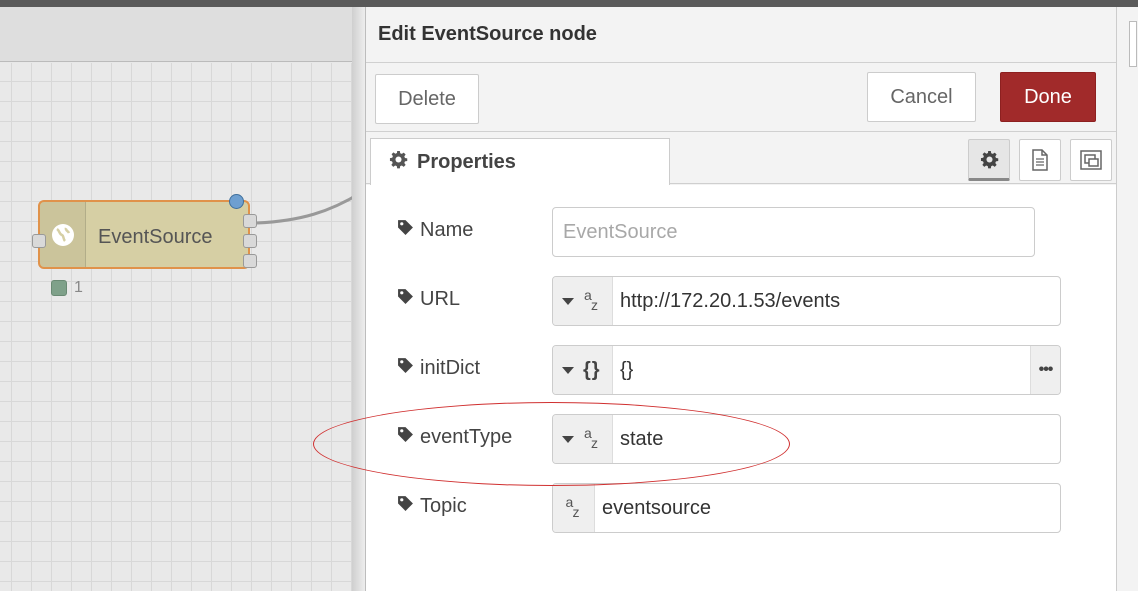 This screenshot has height=591, width=1138. I want to click on cancel-button: Cancel, so click(921, 97).